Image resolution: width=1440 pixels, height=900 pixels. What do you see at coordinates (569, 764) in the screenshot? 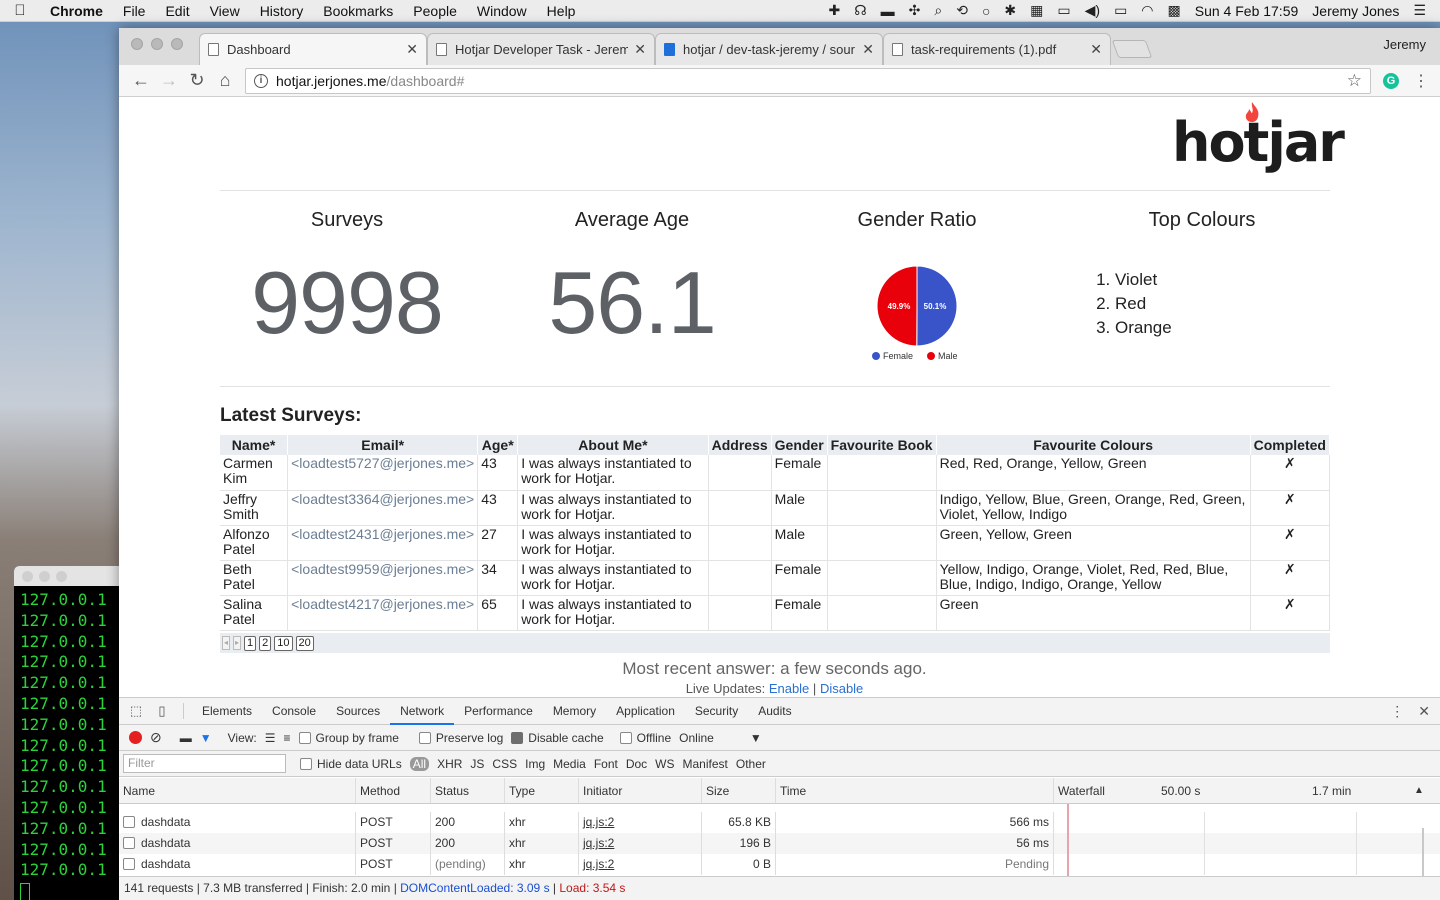
I see `filter-type-media: Media` at bounding box center [569, 764].